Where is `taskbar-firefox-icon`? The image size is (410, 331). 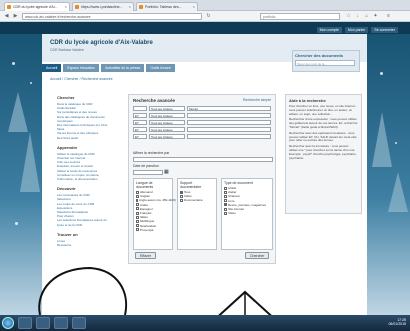 taskbar-firefox-icon is located at coordinates (79, 323).